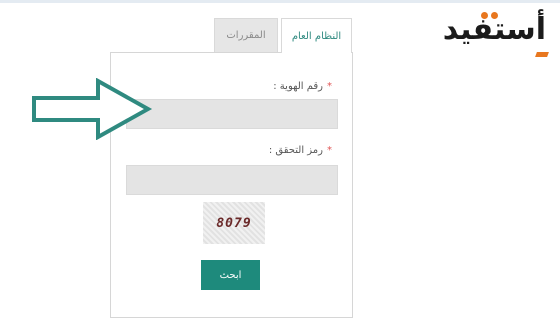 The width and height of the screenshot is (560, 318). I want to click on search-button-label: ابحث, so click(230, 275).